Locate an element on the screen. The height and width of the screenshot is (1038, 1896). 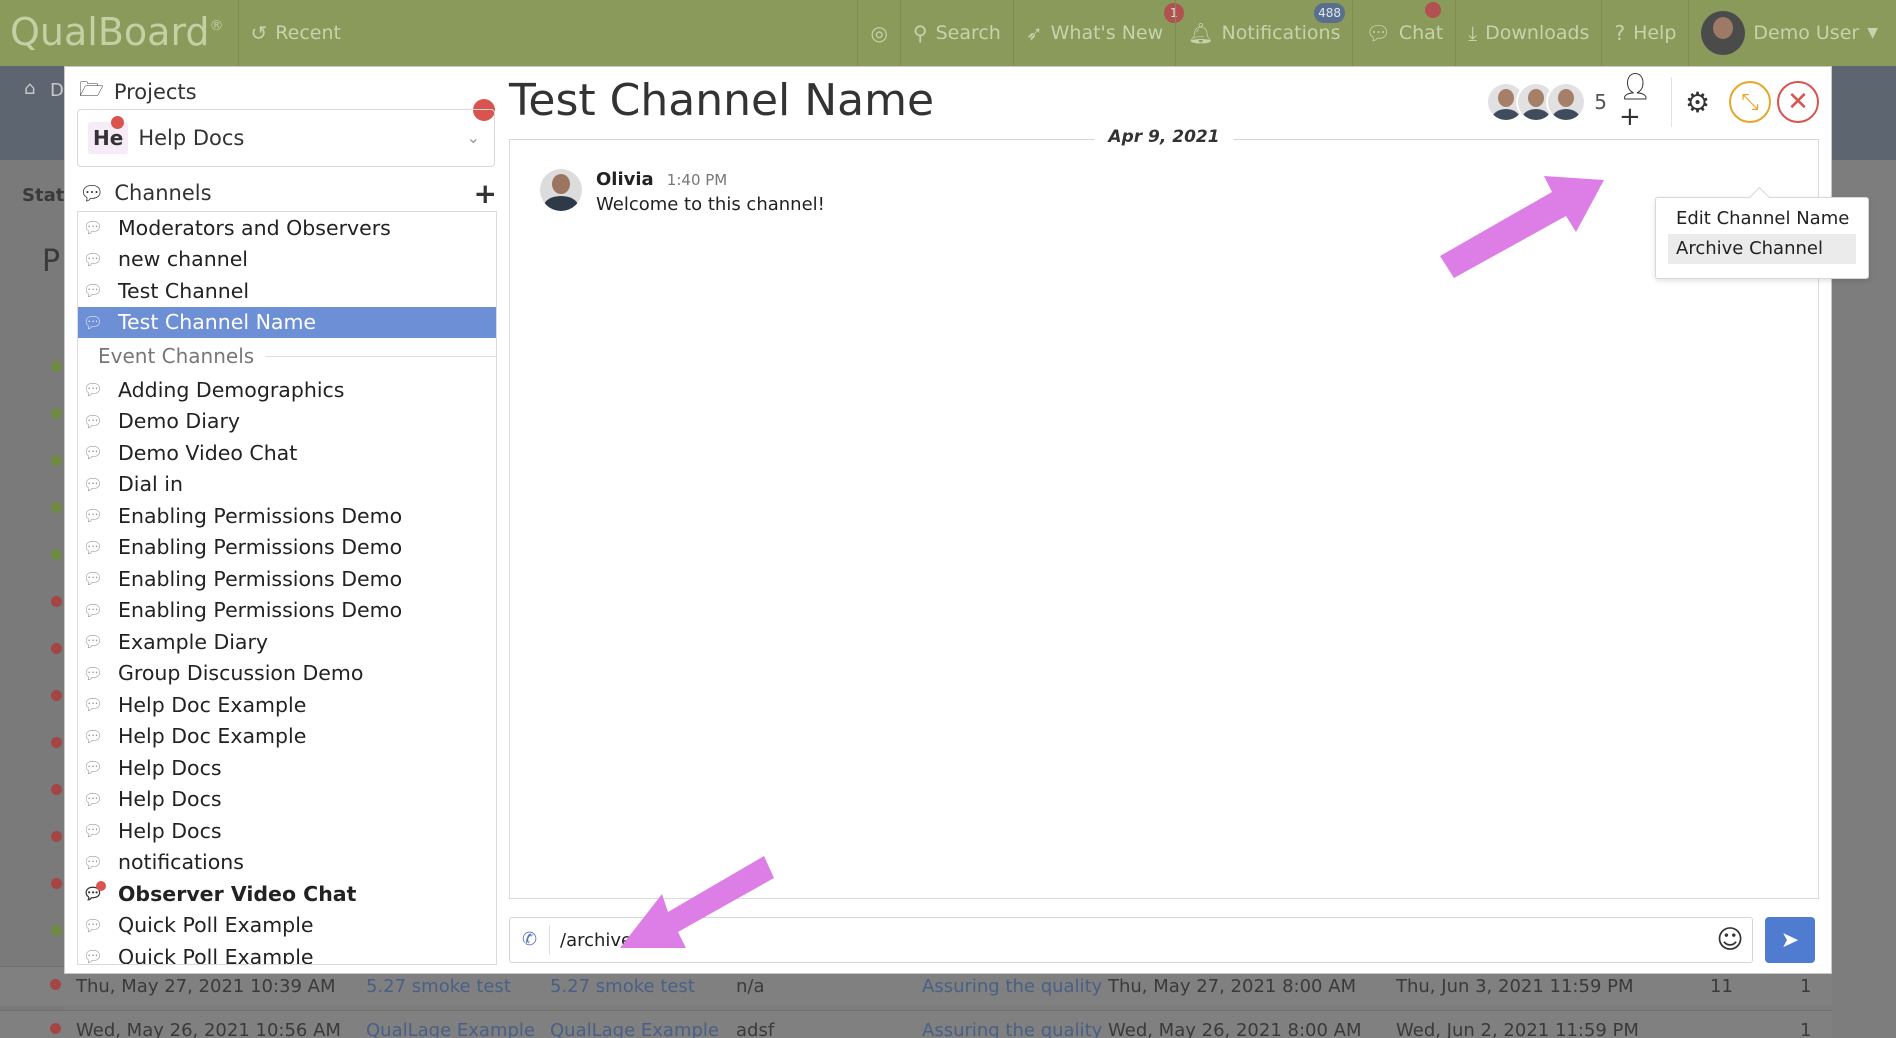
project-unread-dot is located at coordinates (117, 122).